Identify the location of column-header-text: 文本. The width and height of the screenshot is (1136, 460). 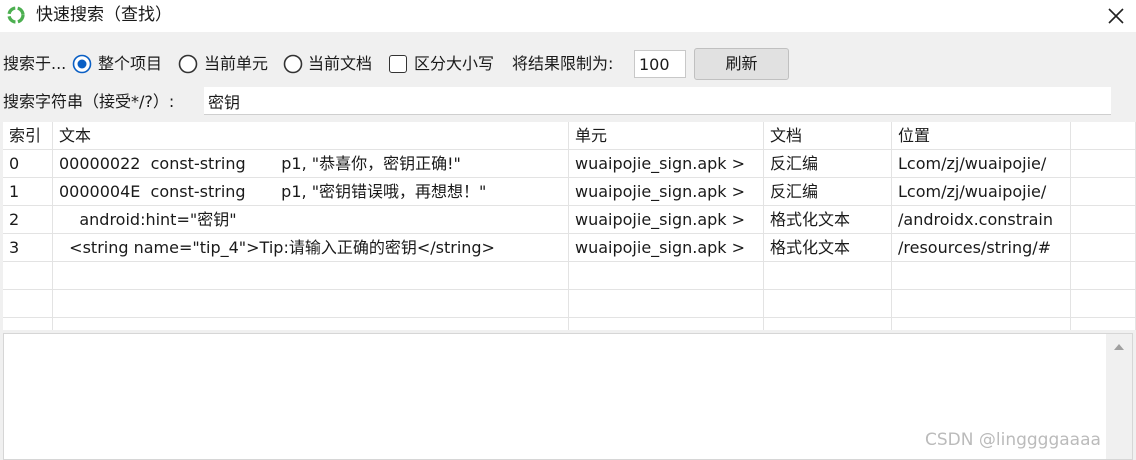
(311, 136).